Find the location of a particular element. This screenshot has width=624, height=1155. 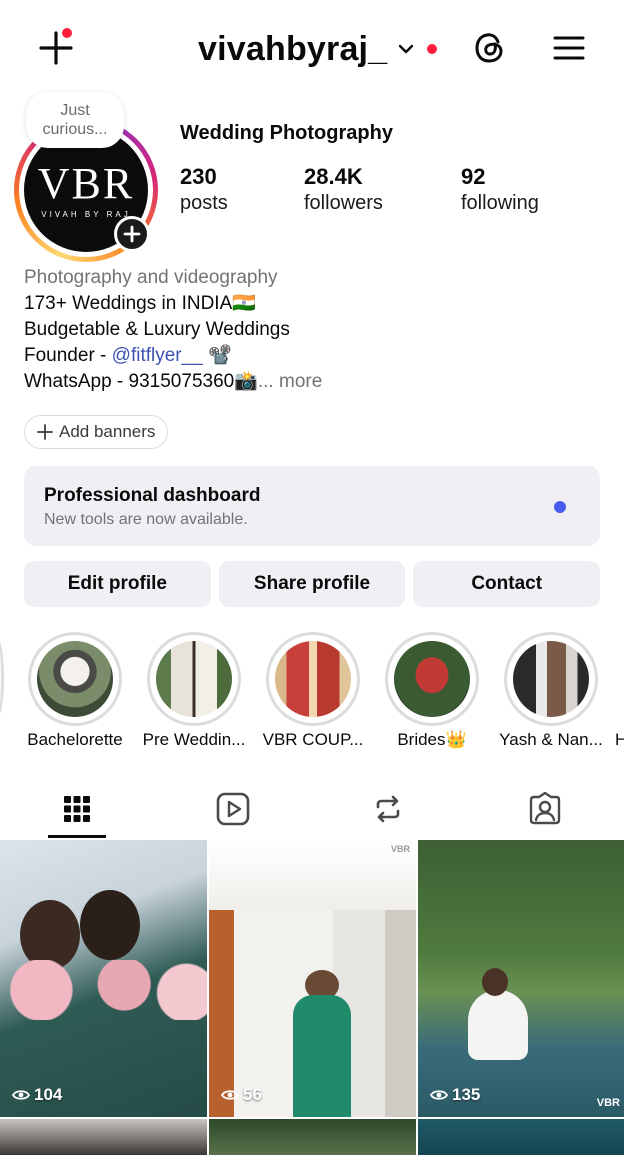

new-indicator-dot is located at coordinates (560, 507).